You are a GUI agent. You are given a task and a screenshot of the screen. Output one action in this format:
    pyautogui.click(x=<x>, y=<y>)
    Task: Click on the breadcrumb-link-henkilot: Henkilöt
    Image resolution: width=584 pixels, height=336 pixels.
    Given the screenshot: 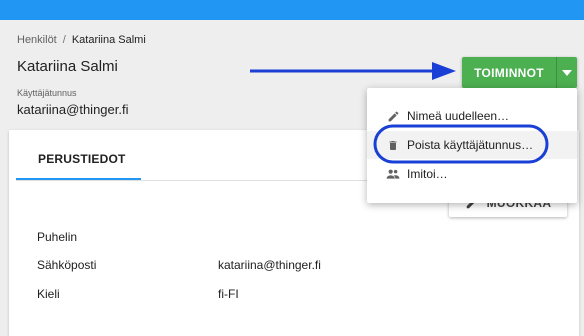 What is the action you would take?
    pyautogui.click(x=37, y=40)
    